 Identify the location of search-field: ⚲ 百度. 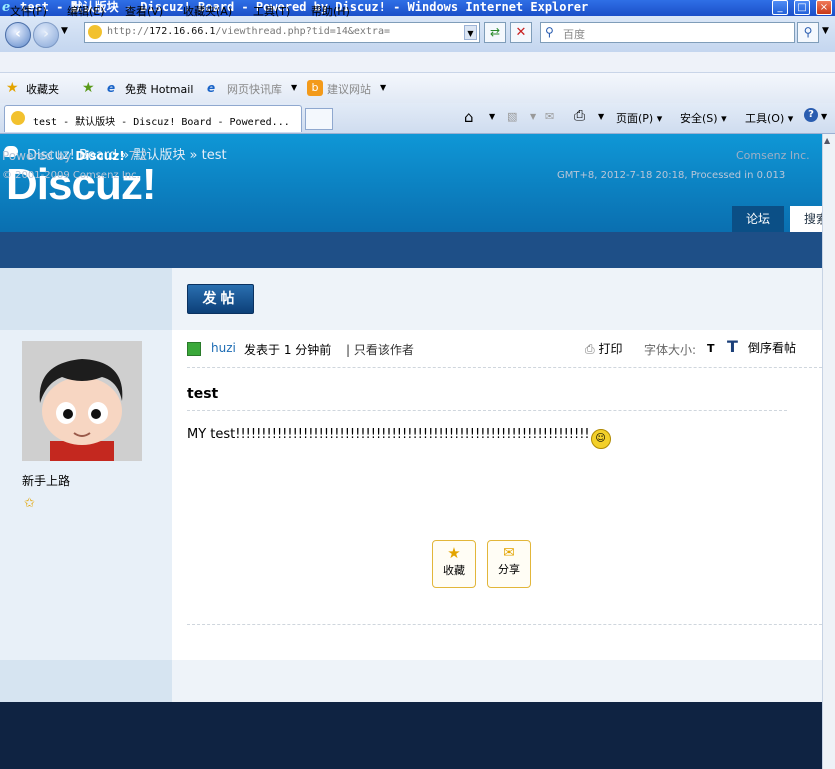
(667, 32).